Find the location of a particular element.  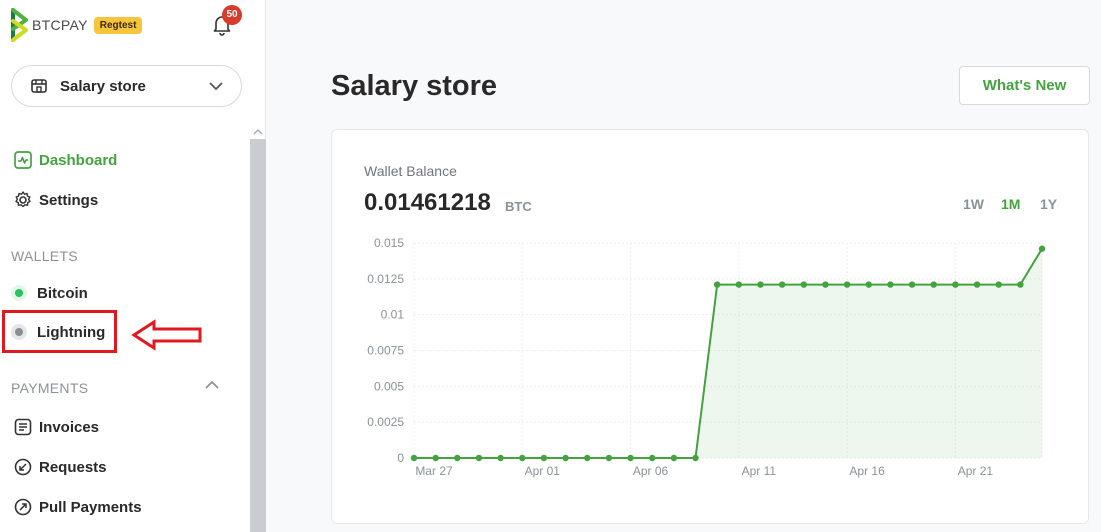

sidebar-item-dashboard: Dashboard is located at coordinates (65, 160).